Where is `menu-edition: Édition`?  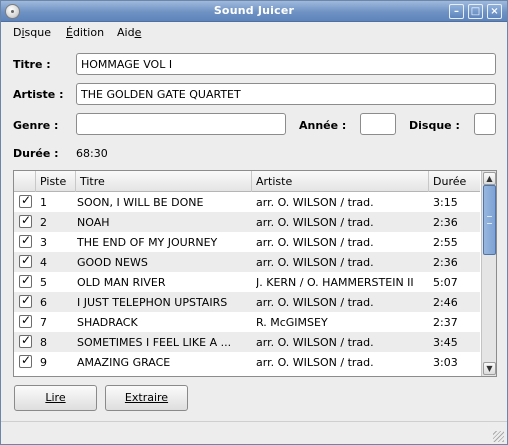 menu-edition: Édition is located at coordinates (85, 32).